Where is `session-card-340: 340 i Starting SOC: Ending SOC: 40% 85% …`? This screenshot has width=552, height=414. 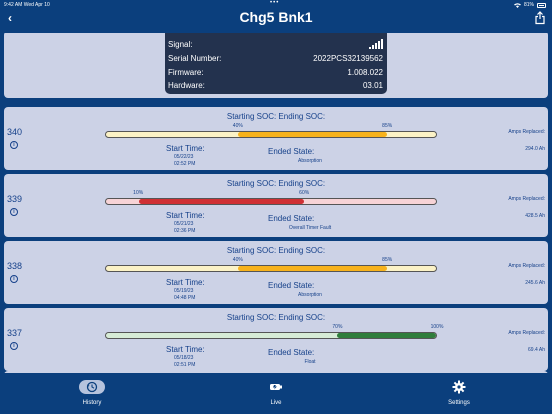 session-card-340: 340 i Starting SOC: Ending SOC: 40% 85% … is located at coordinates (276, 138).